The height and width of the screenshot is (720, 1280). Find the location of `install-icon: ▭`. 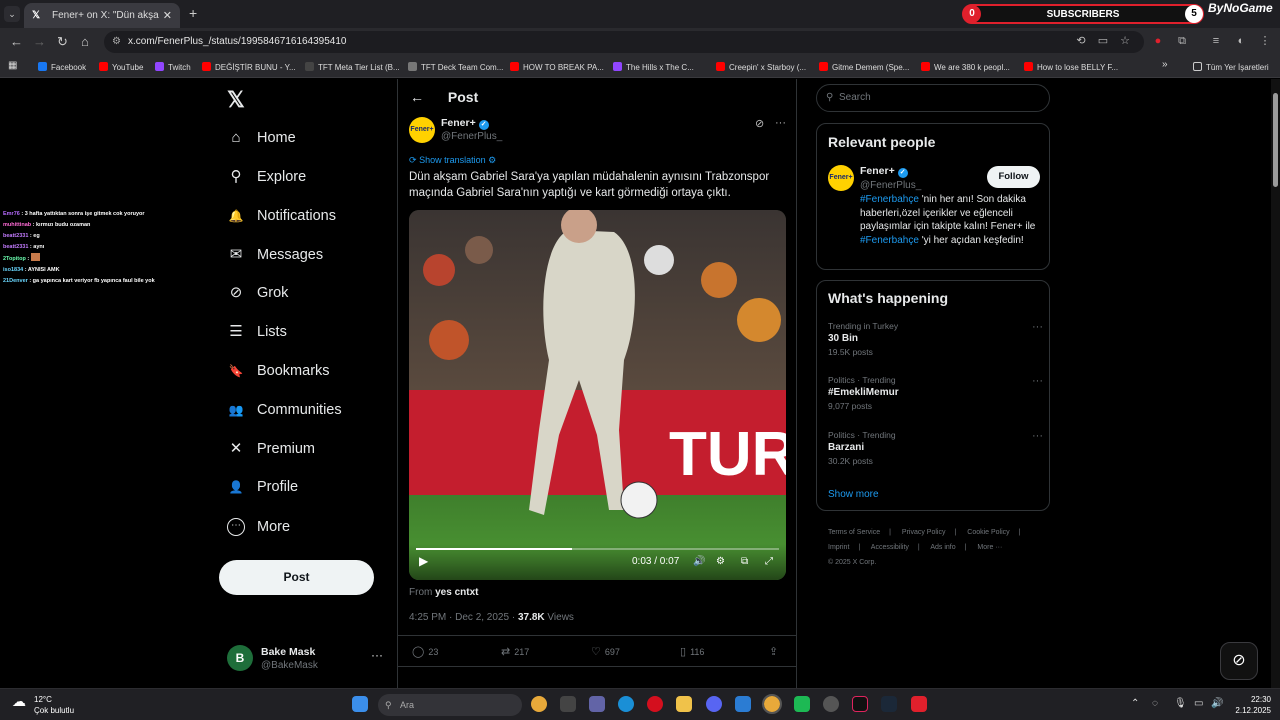

install-icon: ▭ is located at coordinates (1103, 41).